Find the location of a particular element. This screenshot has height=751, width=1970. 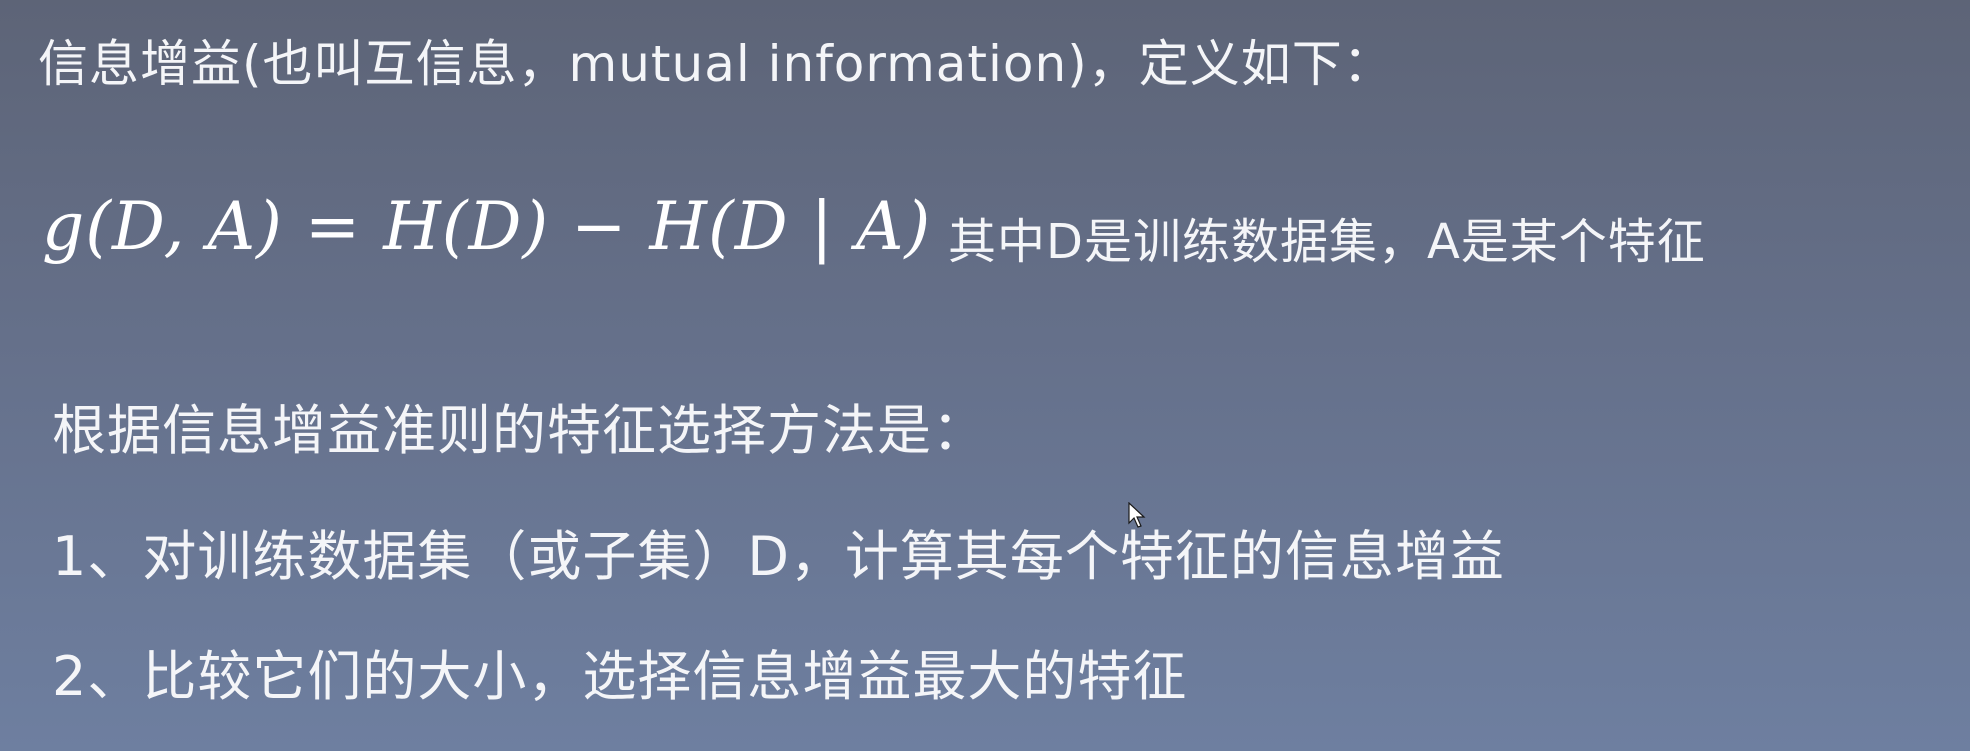

step-item: 2、比较它们的大小，选择信息增益最大的特征 is located at coordinates (620, 676).